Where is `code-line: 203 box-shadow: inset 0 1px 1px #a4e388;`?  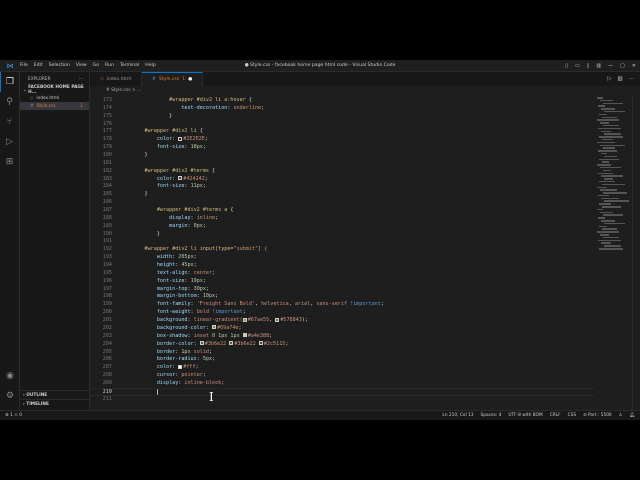
code-line: 203 box-shadow: inset 0 1px 1px #a4e388; is located at coordinates (342, 337).